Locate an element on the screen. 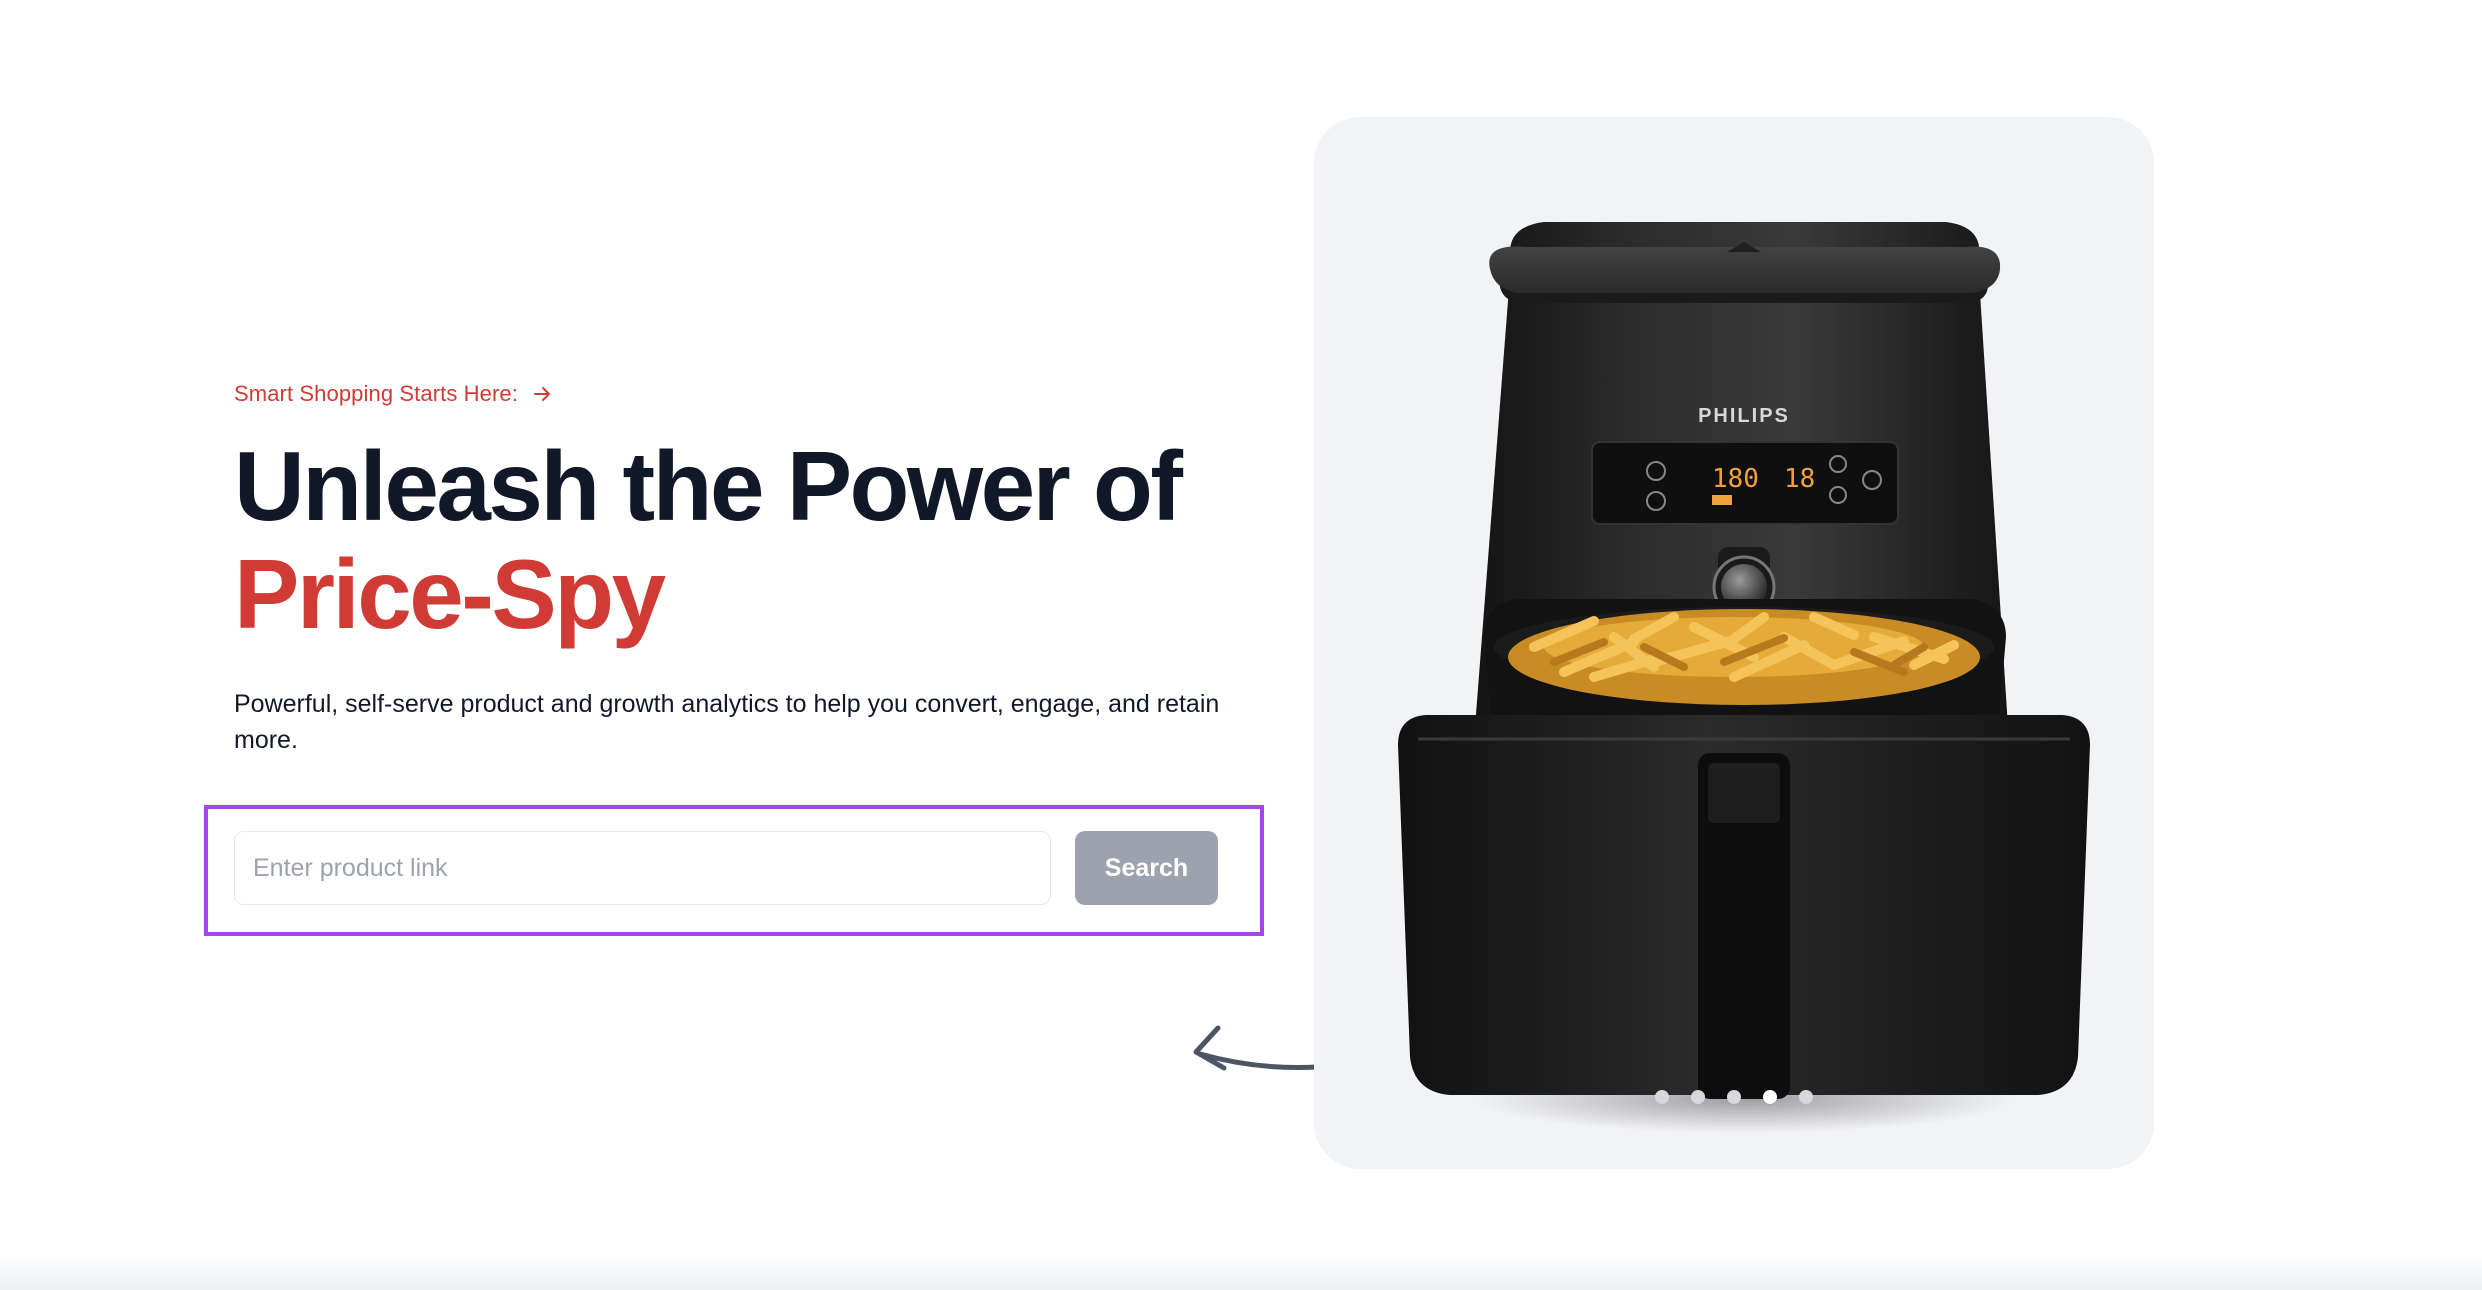 The height and width of the screenshot is (1290, 2482). search-button: Search is located at coordinates (1146, 868).